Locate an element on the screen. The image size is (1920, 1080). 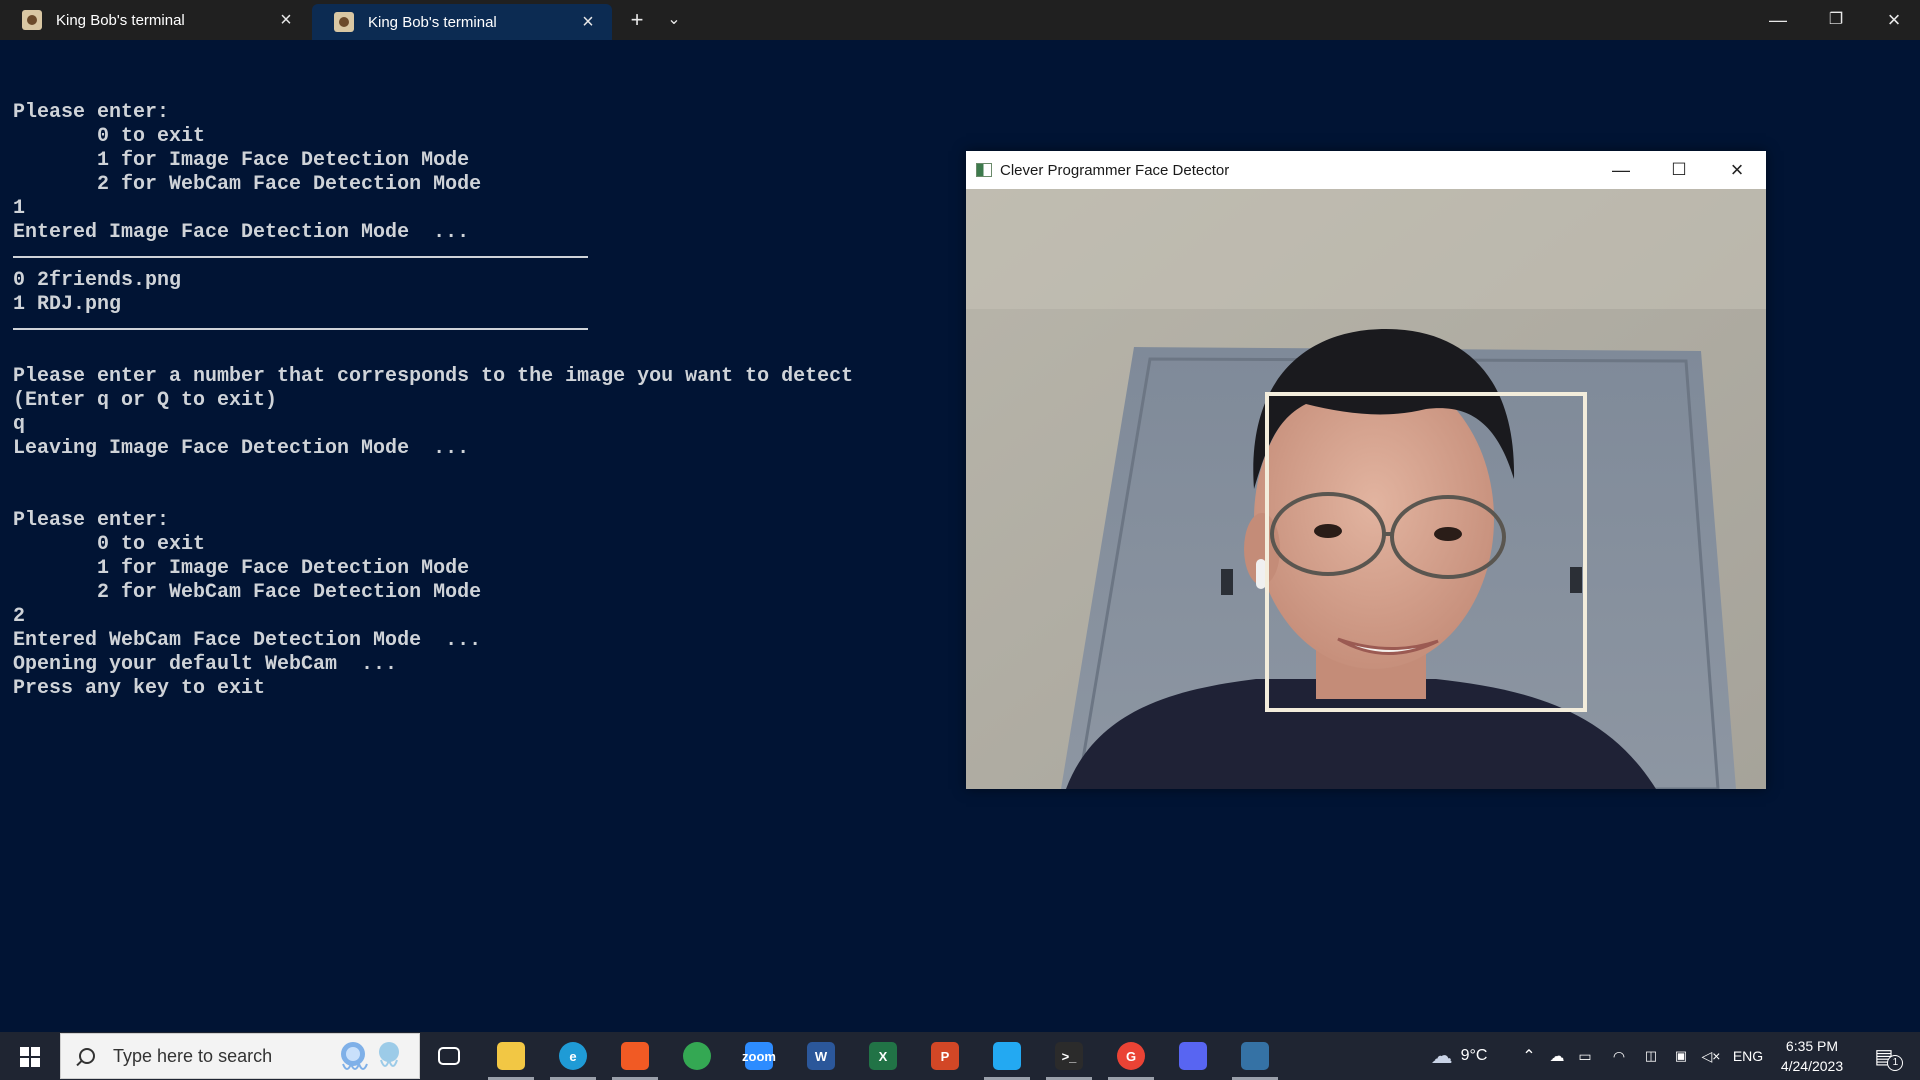
battery-icon: ▭ is located at coordinates (1585, 1056).